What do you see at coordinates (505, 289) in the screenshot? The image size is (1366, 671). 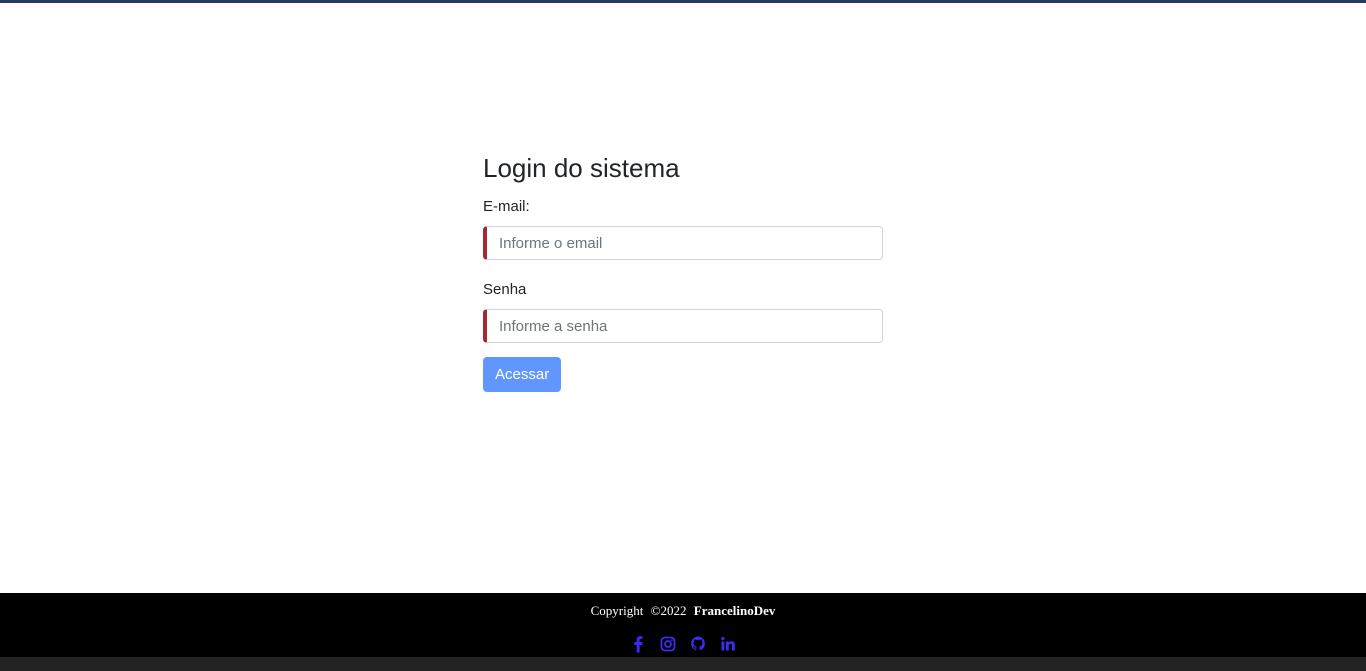 I see `password-label: Senha` at bounding box center [505, 289].